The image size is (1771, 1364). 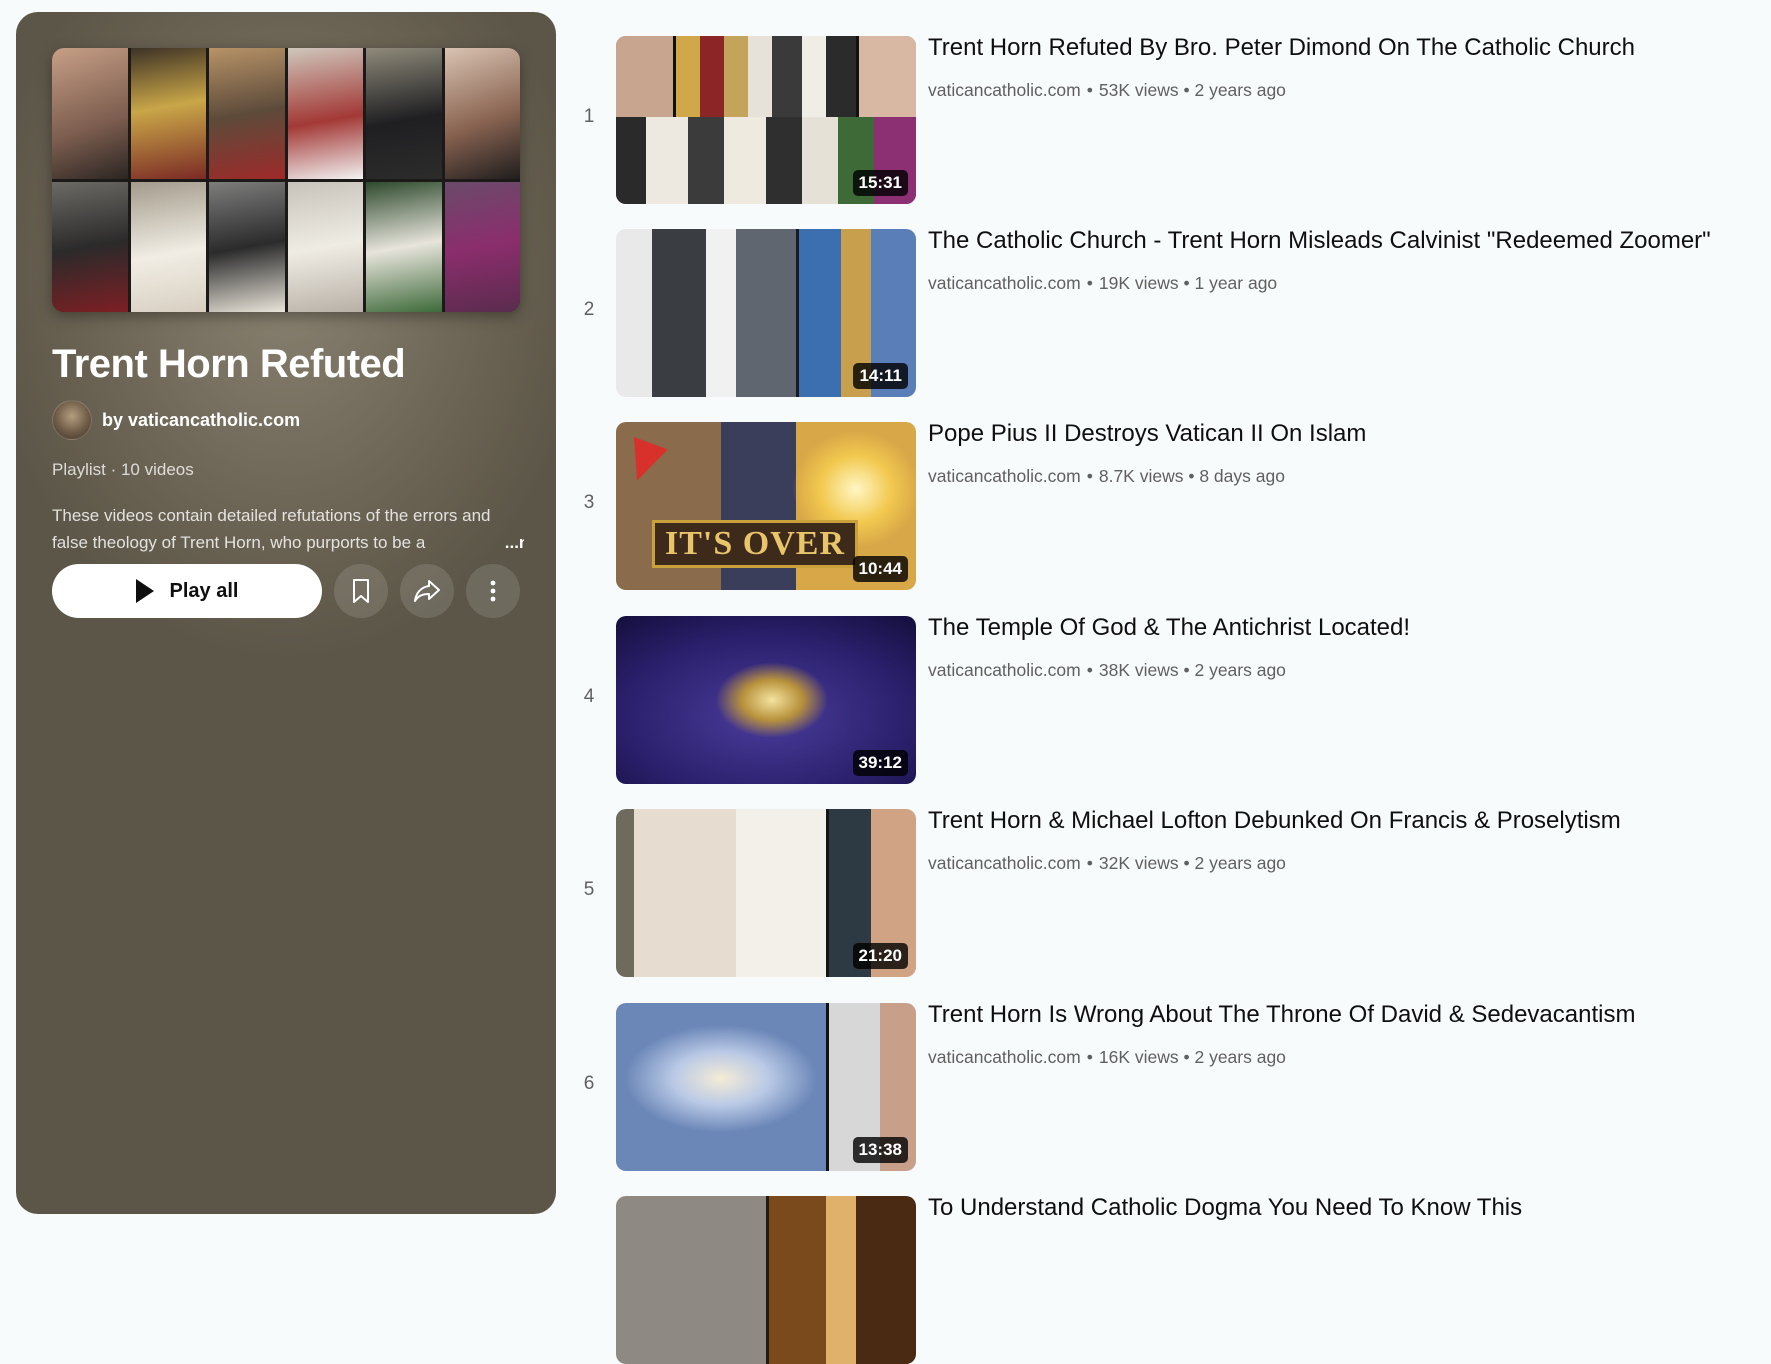 What do you see at coordinates (766, 120) in the screenshot?
I see `video-thumbnail: 15:31` at bounding box center [766, 120].